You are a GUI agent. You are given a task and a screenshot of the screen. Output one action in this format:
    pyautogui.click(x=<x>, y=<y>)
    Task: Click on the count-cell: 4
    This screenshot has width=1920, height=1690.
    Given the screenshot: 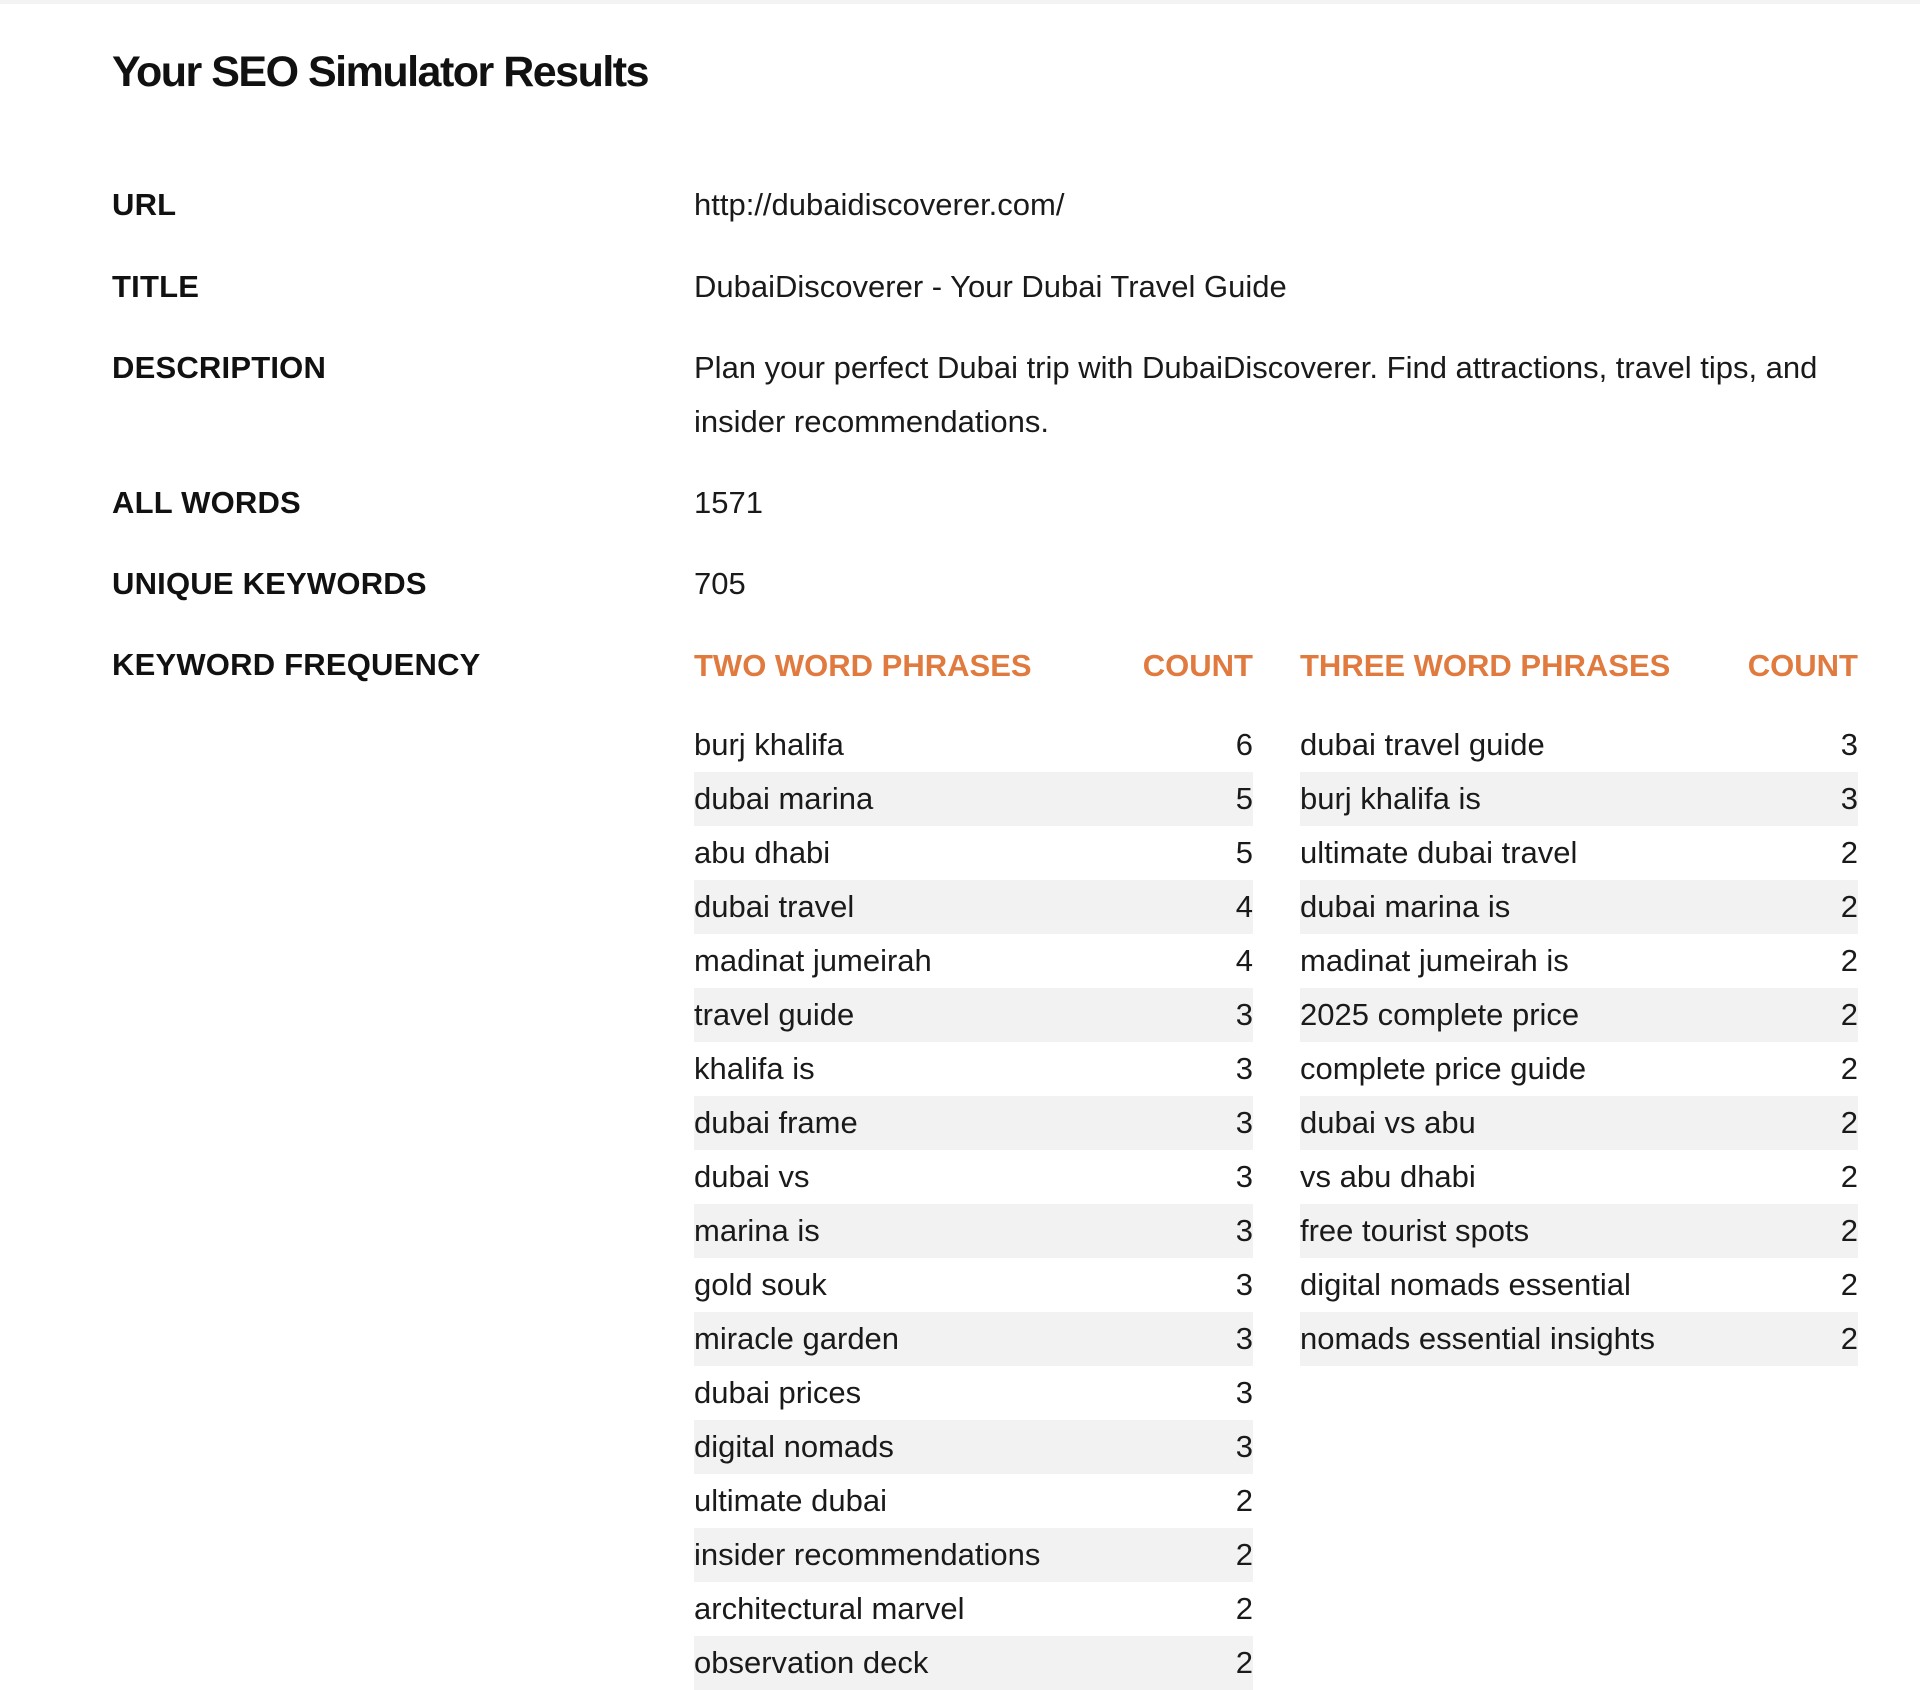 What is the action you would take?
    pyautogui.click(x=1185, y=907)
    